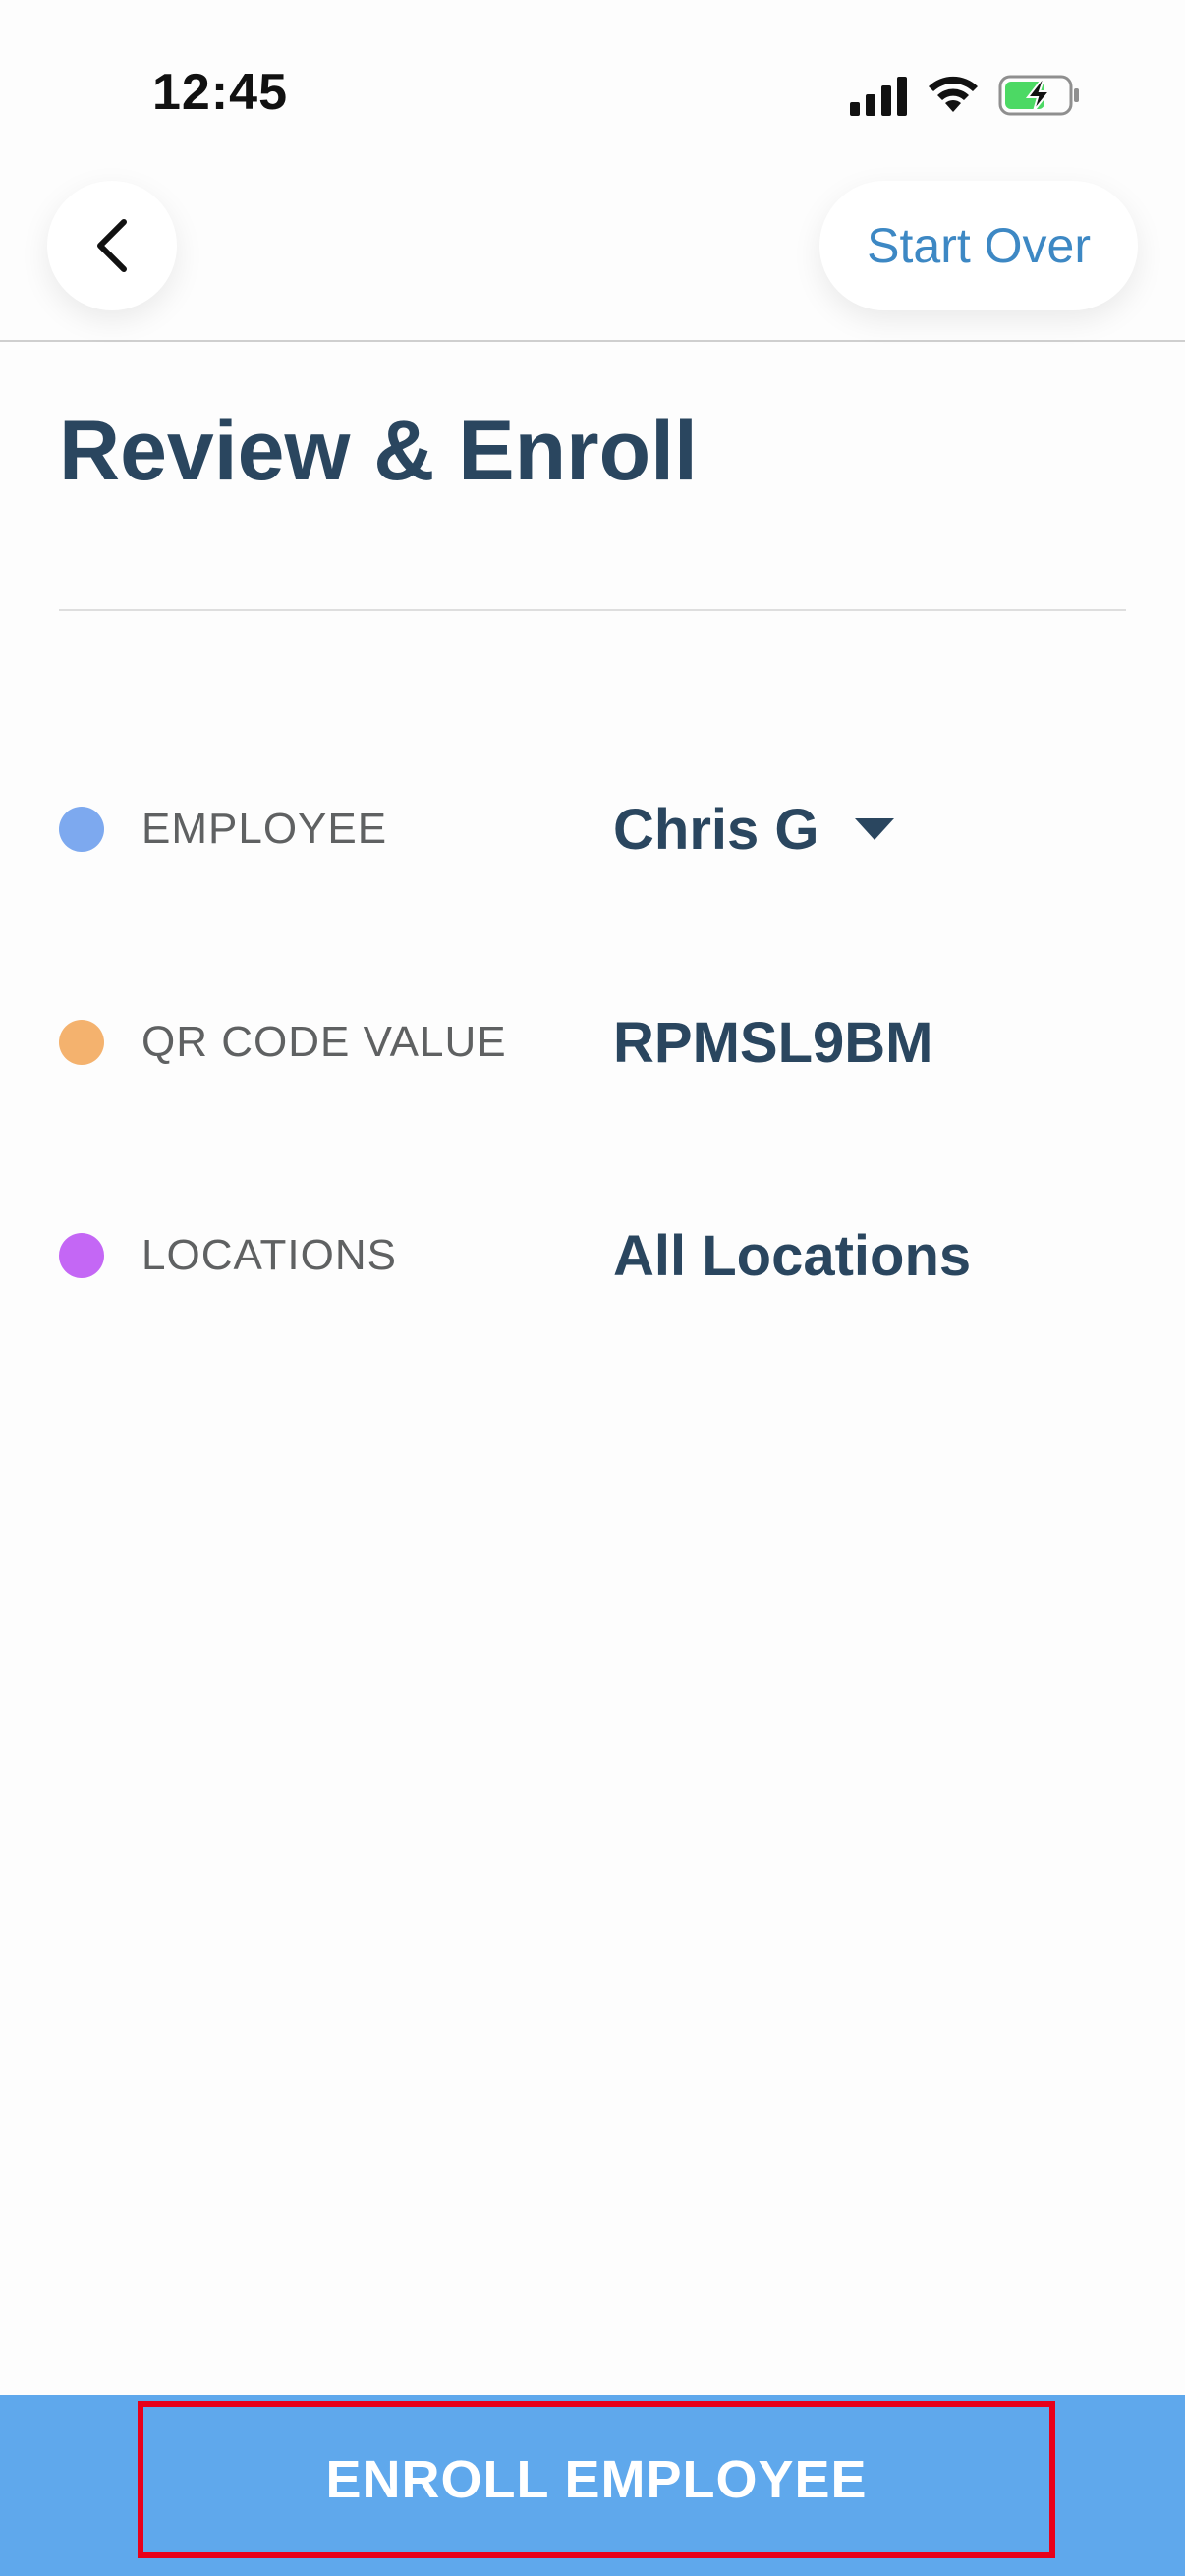  What do you see at coordinates (592, 88) in the screenshot?
I see `status-bar: 12:45` at bounding box center [592, 88].